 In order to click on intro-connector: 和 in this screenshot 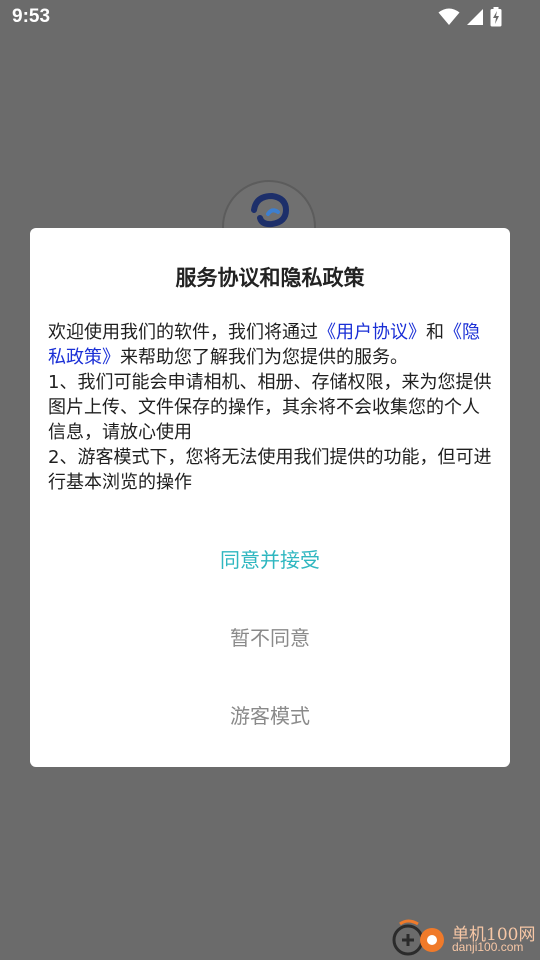, I will do `click(435, 332)`.